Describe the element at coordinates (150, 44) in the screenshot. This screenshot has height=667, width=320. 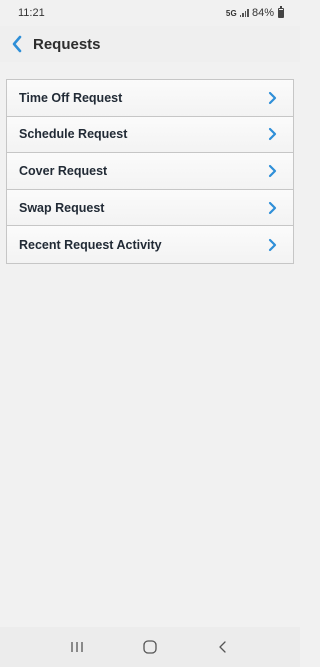
I see `app-header: Requests` at that location.